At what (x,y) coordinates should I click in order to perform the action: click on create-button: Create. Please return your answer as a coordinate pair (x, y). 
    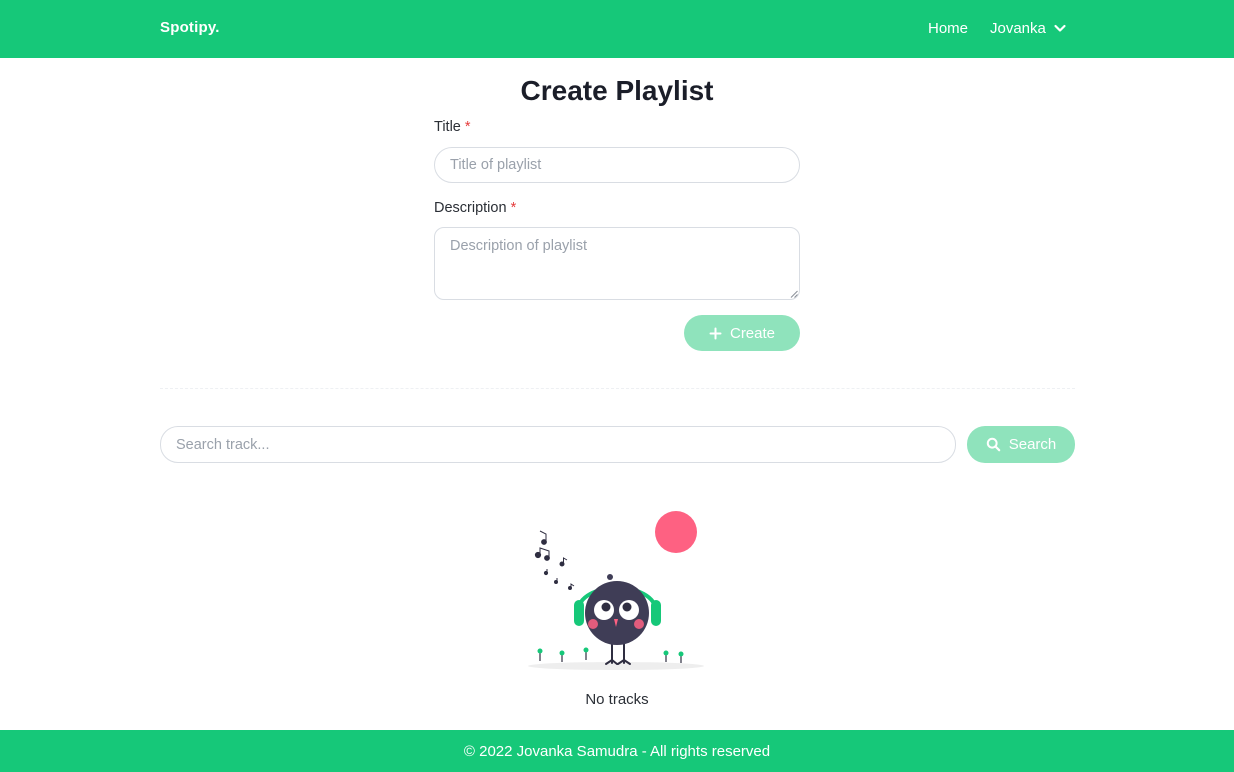
    Looking at the image, I should click on (742, 333).